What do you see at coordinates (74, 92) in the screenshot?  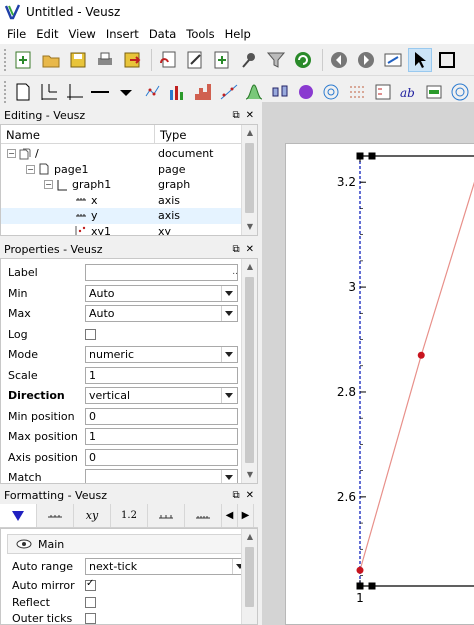 I see `add-graph-button` at bounding box center [74, 92].